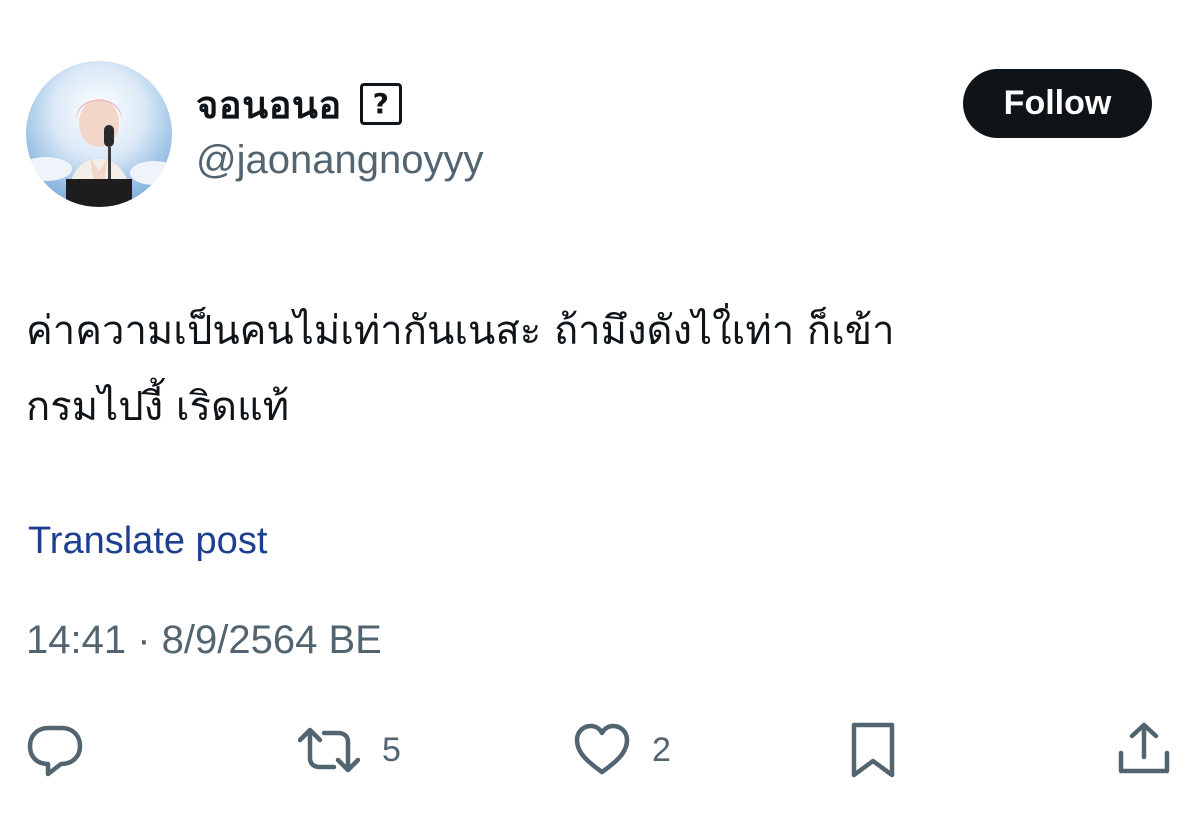  I want to click on avatar-photo, so click(99, 134).